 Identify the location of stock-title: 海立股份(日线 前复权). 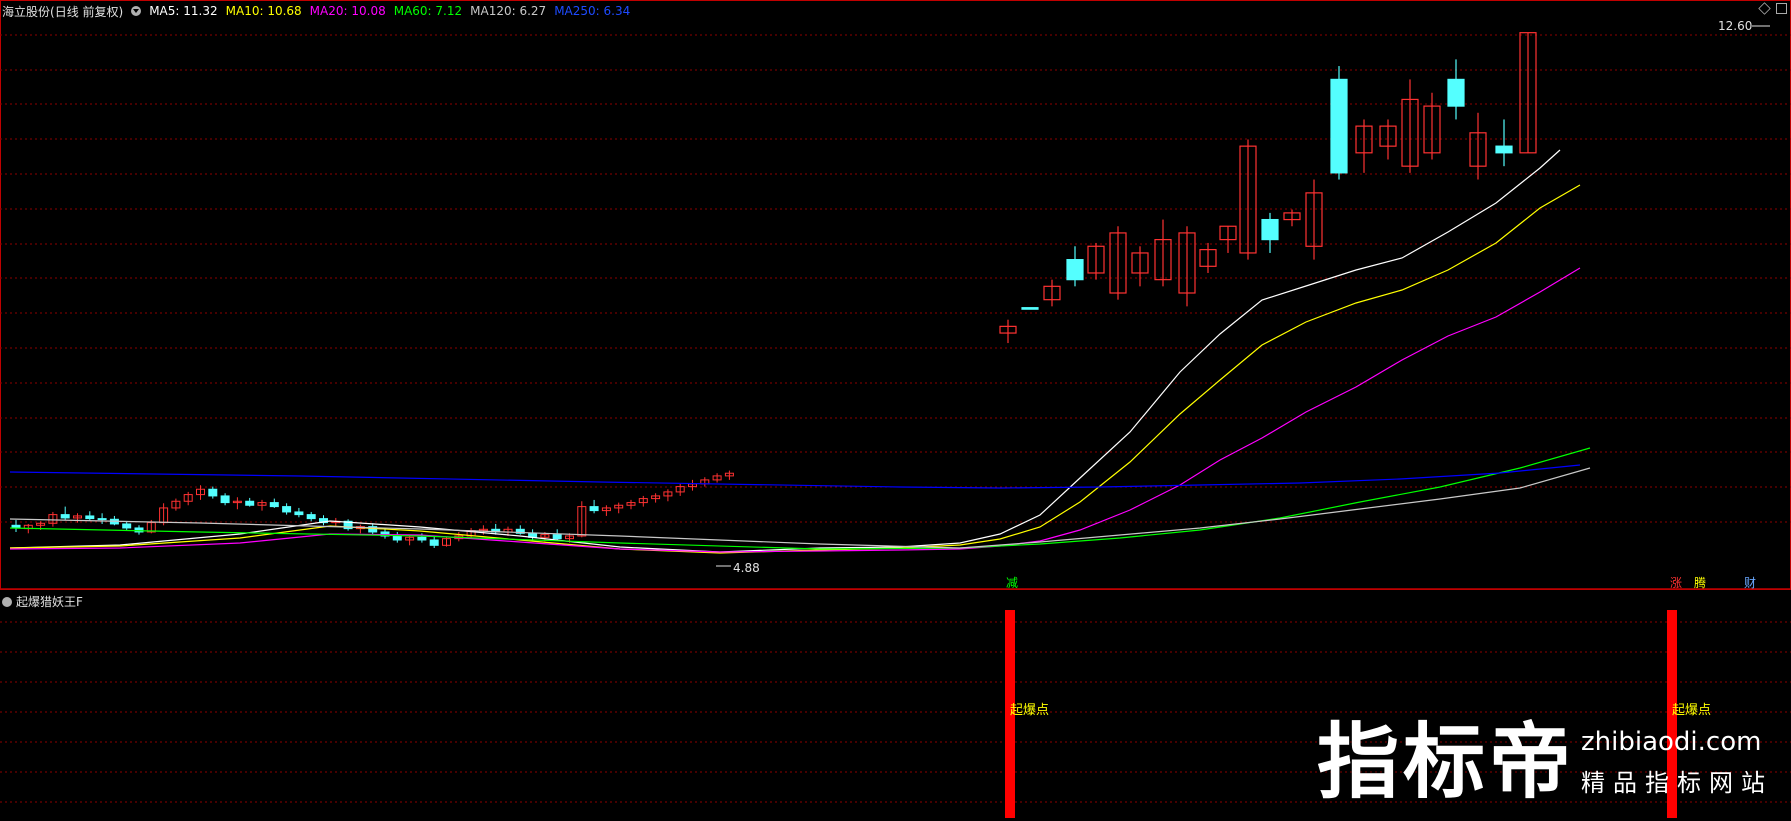
(62, 11).